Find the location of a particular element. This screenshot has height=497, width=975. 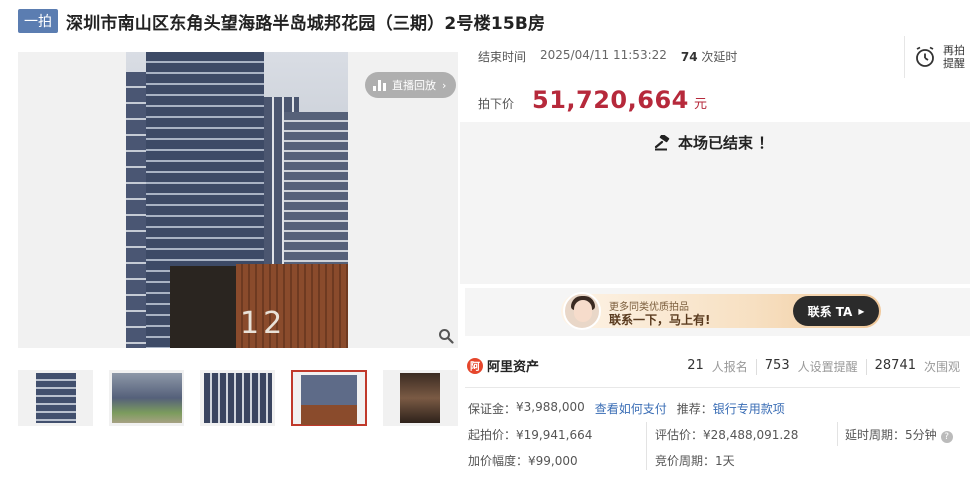

eval-price-label: 评估价： is located at coordinates (679, 435).